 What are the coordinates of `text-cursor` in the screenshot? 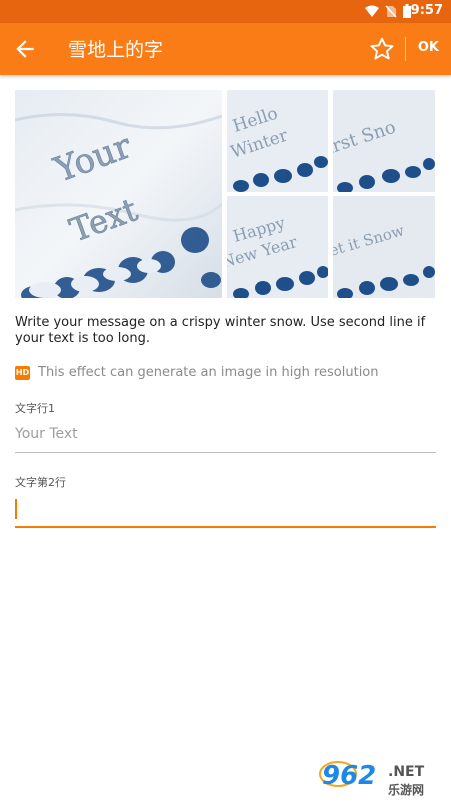 It's located at (16, 509).